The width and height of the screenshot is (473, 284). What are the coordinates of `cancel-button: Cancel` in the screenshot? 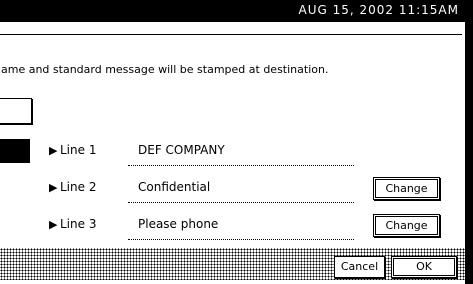 It's located at (359, 267).